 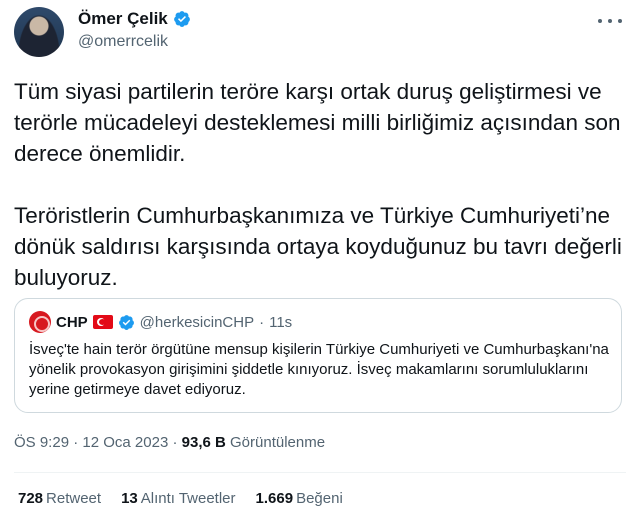 I want to click on quote-tweets-stat: 13 Alıntı Tweetler, so click(x=178, y=498).